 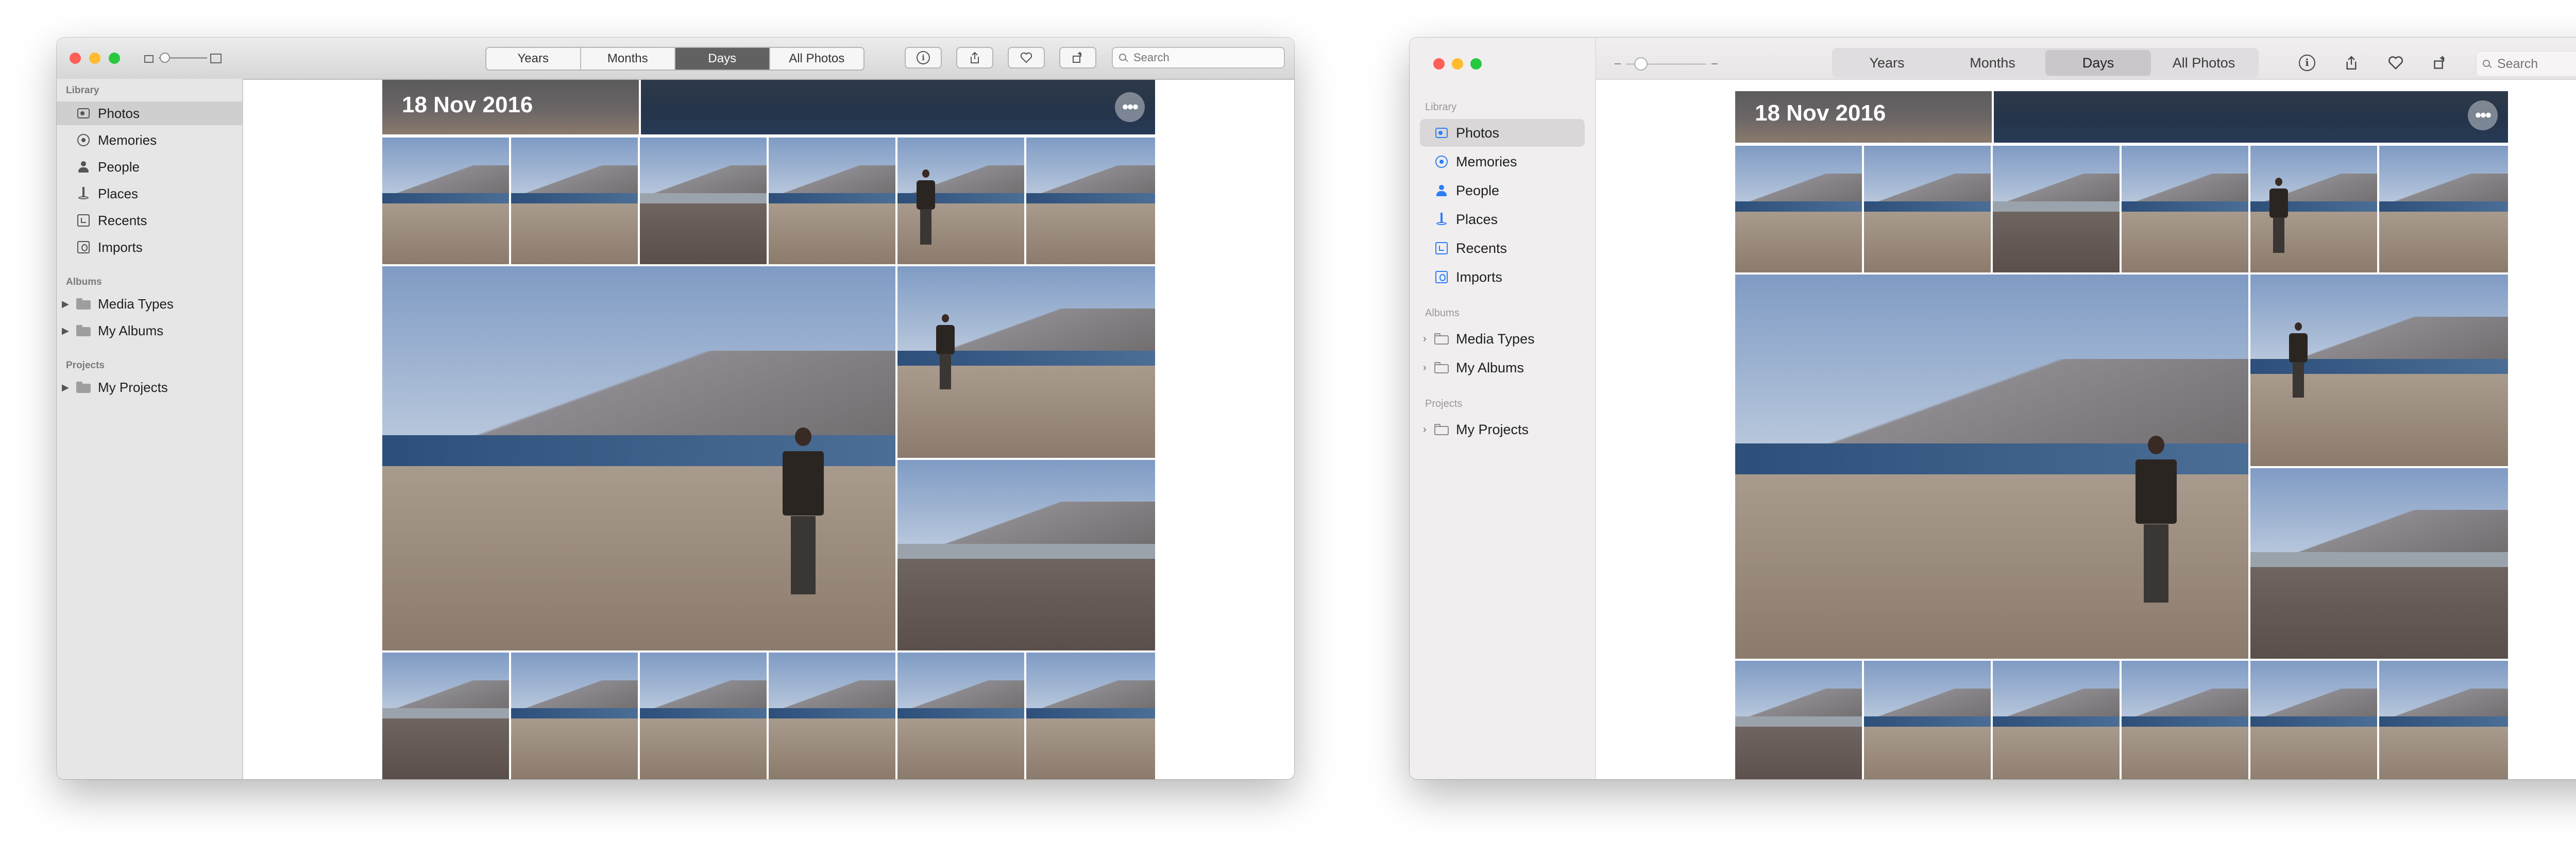 I want to click on sidebar-item-media-types: › Media Types, so click(x=1502, y=339).